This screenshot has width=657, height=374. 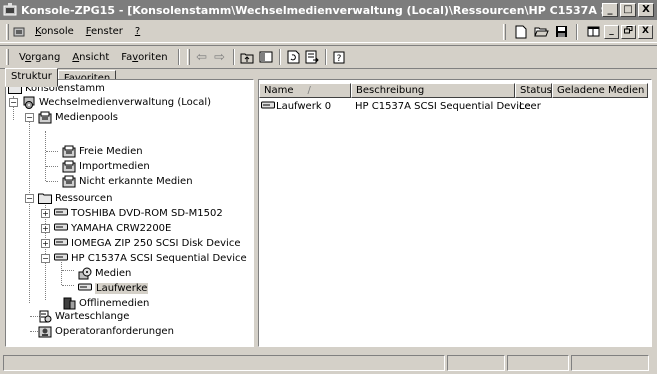 What do you see at coordinates (593, 31) in the screenshot?
I see `new-window-icon` at bounding box center [593, 31].